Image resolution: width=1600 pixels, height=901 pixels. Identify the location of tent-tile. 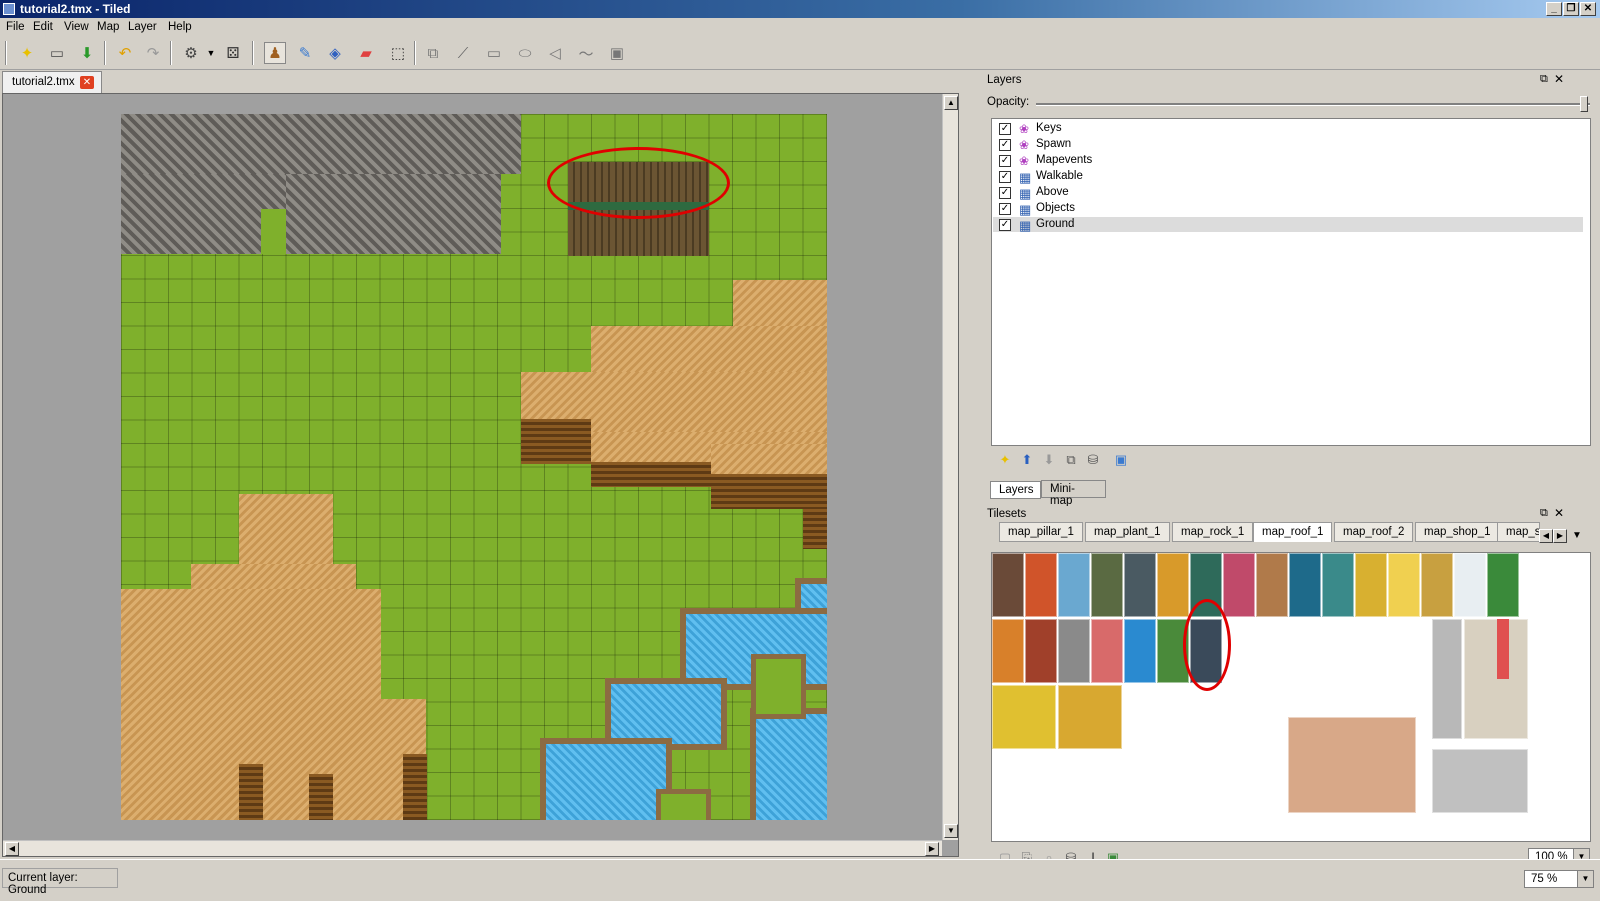
(1352, 765).